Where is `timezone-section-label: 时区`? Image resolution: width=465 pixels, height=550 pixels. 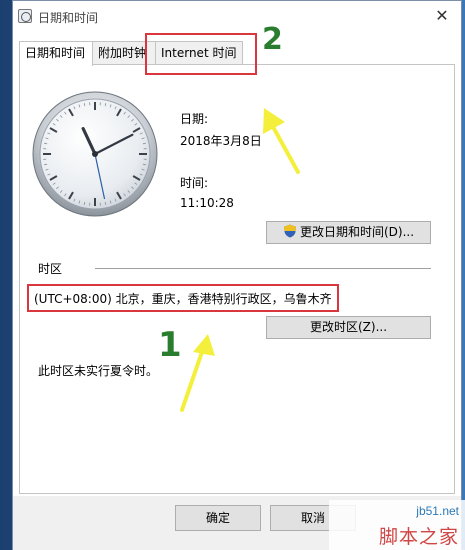
timezone-section-label: 时区 is located at coordinates (50, 269).